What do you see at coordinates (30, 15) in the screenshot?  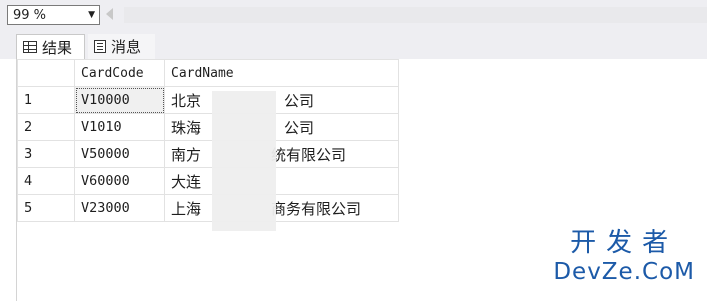 I see `zoom-value: 99 %` at bounding box center [30, 15].